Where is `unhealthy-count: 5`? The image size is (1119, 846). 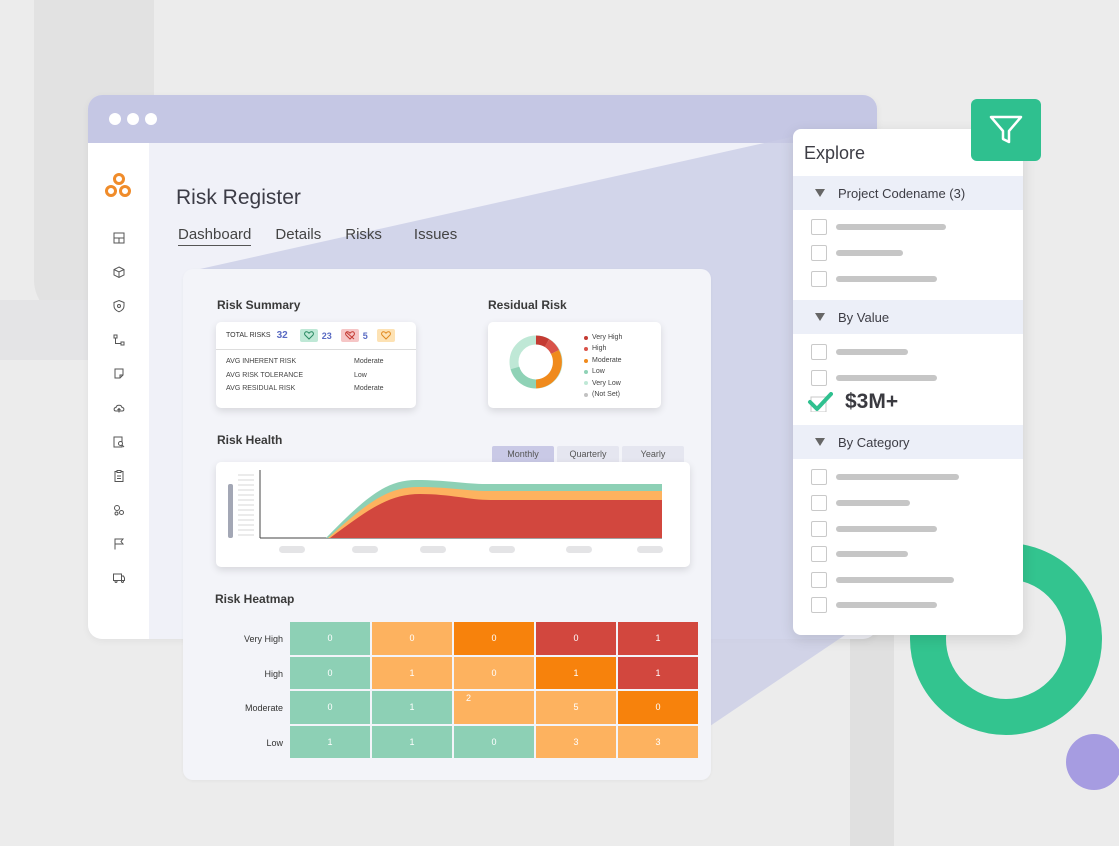 unhealthy-count: 5 is located at coordinates (365, 335).